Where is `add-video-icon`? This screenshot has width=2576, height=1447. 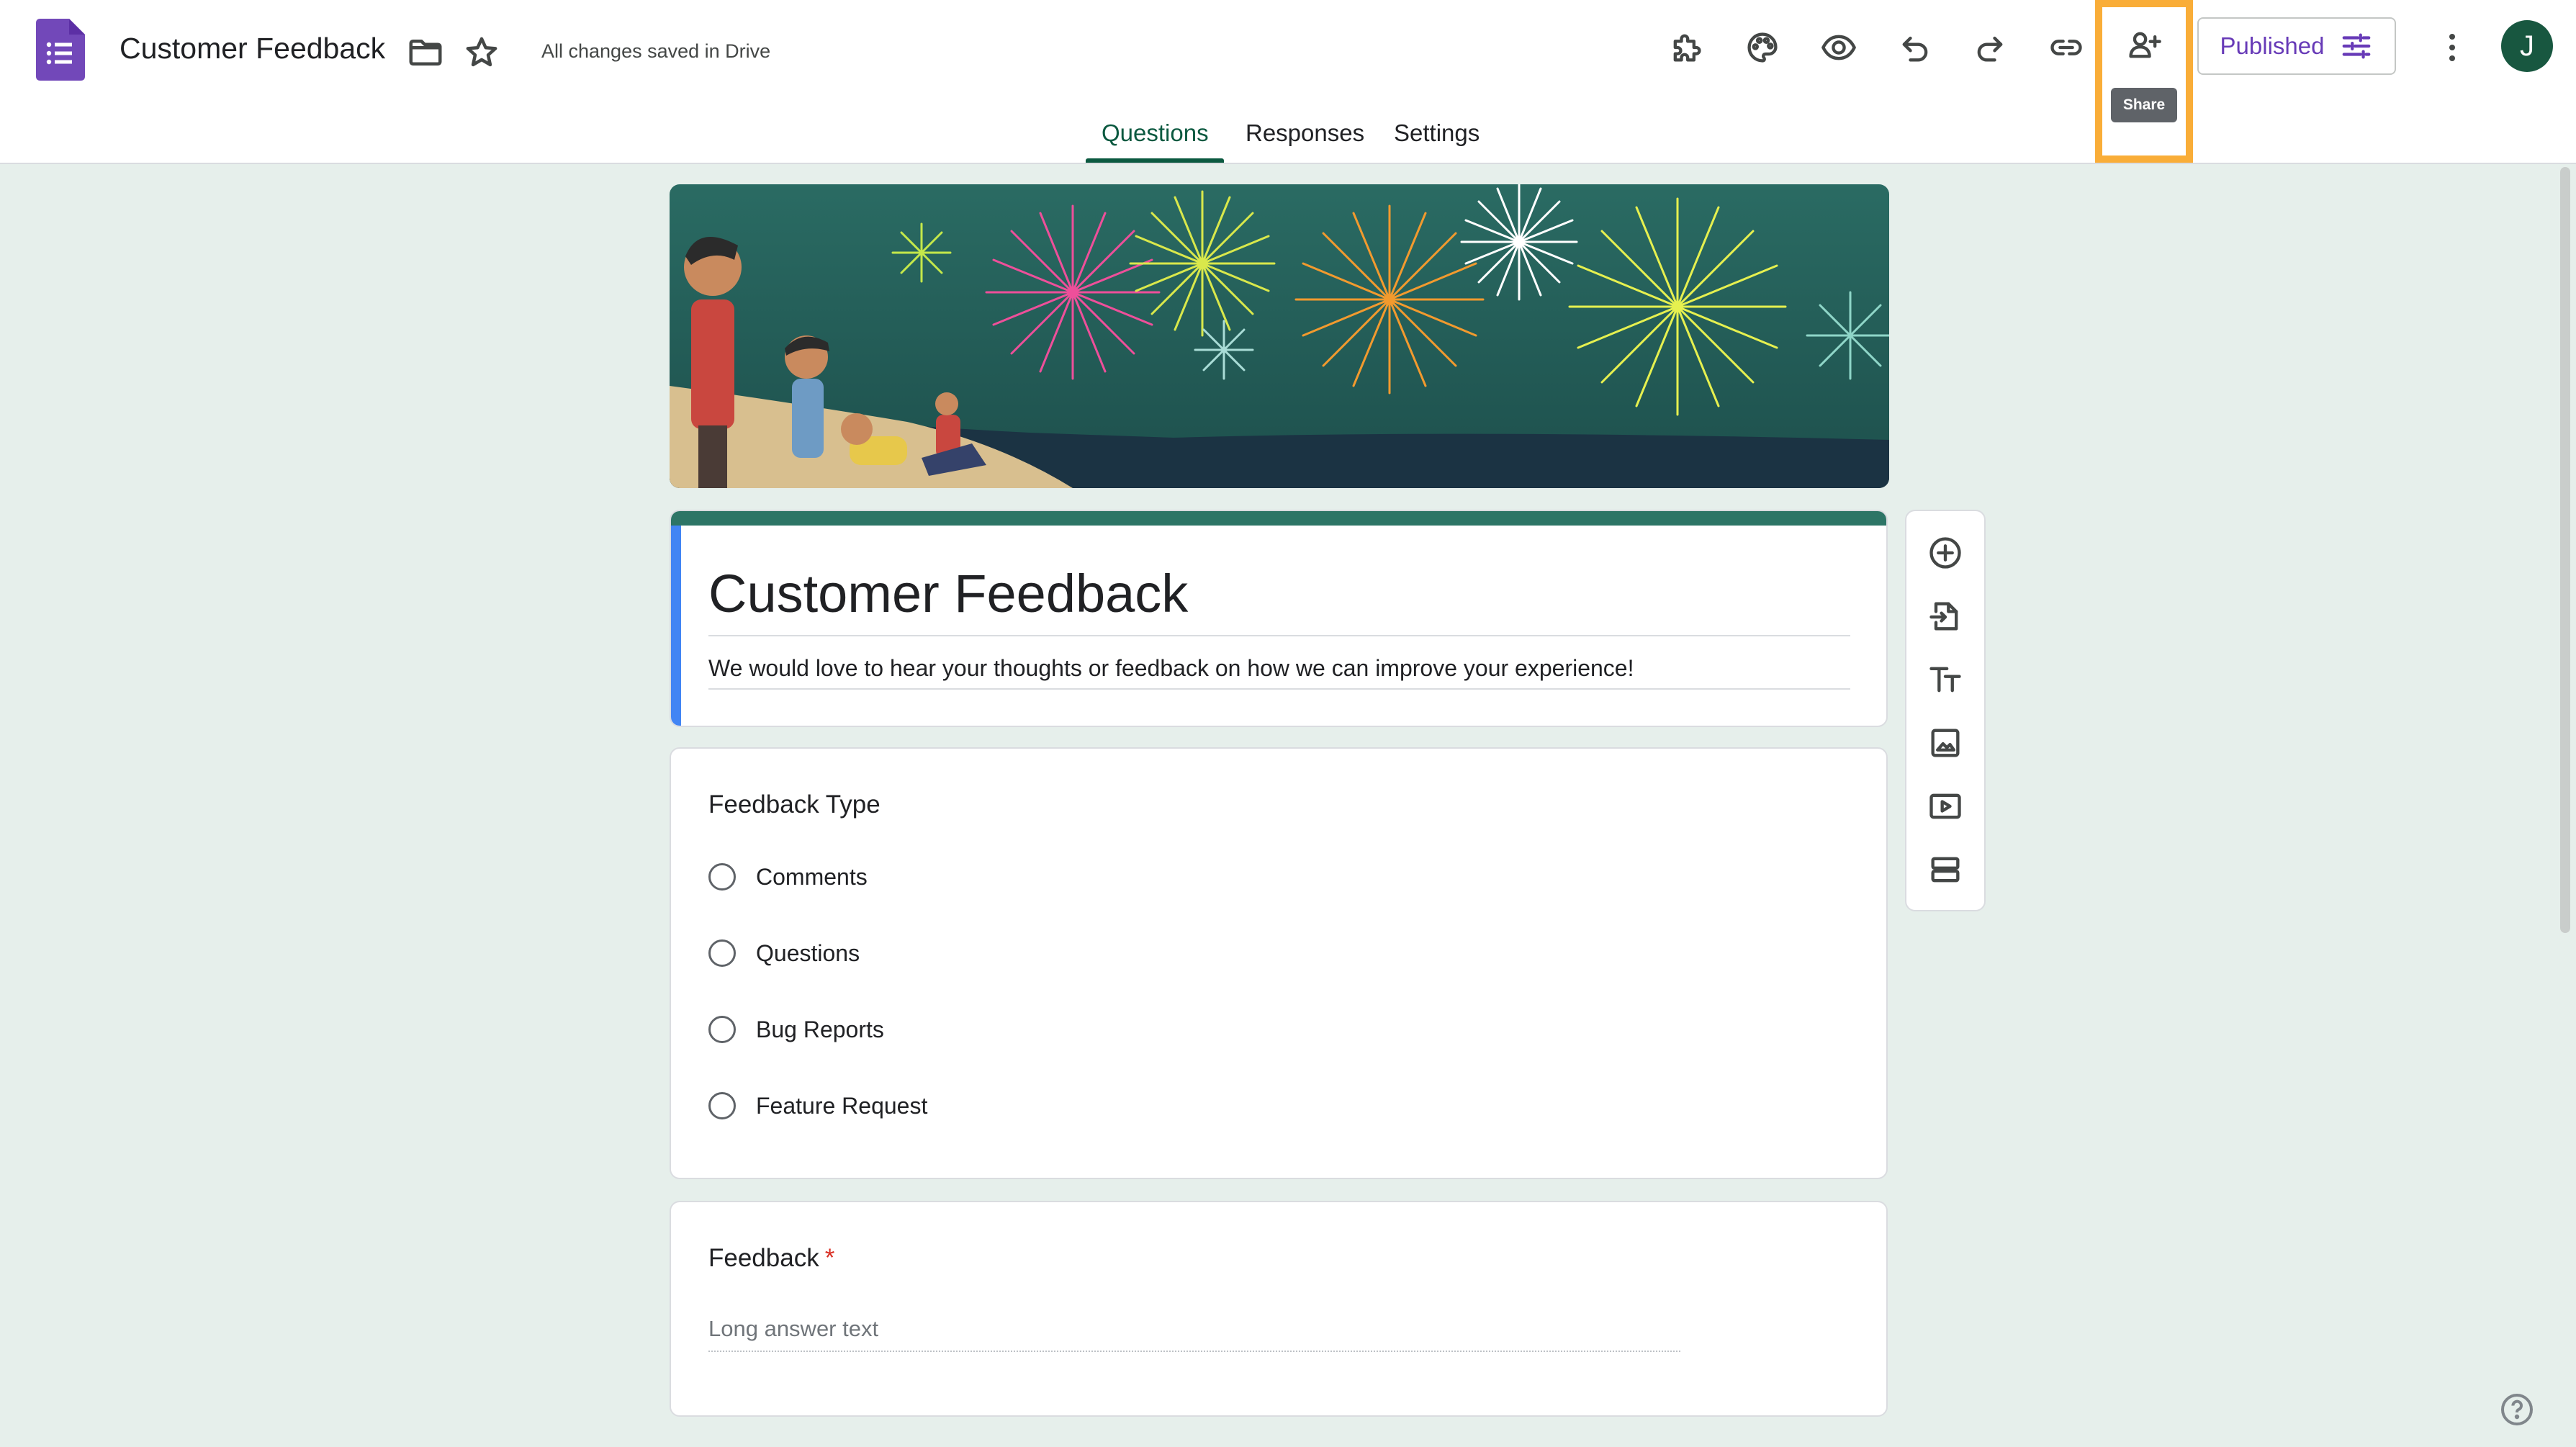 add-video-icon is located at coordinates (1945, 806).